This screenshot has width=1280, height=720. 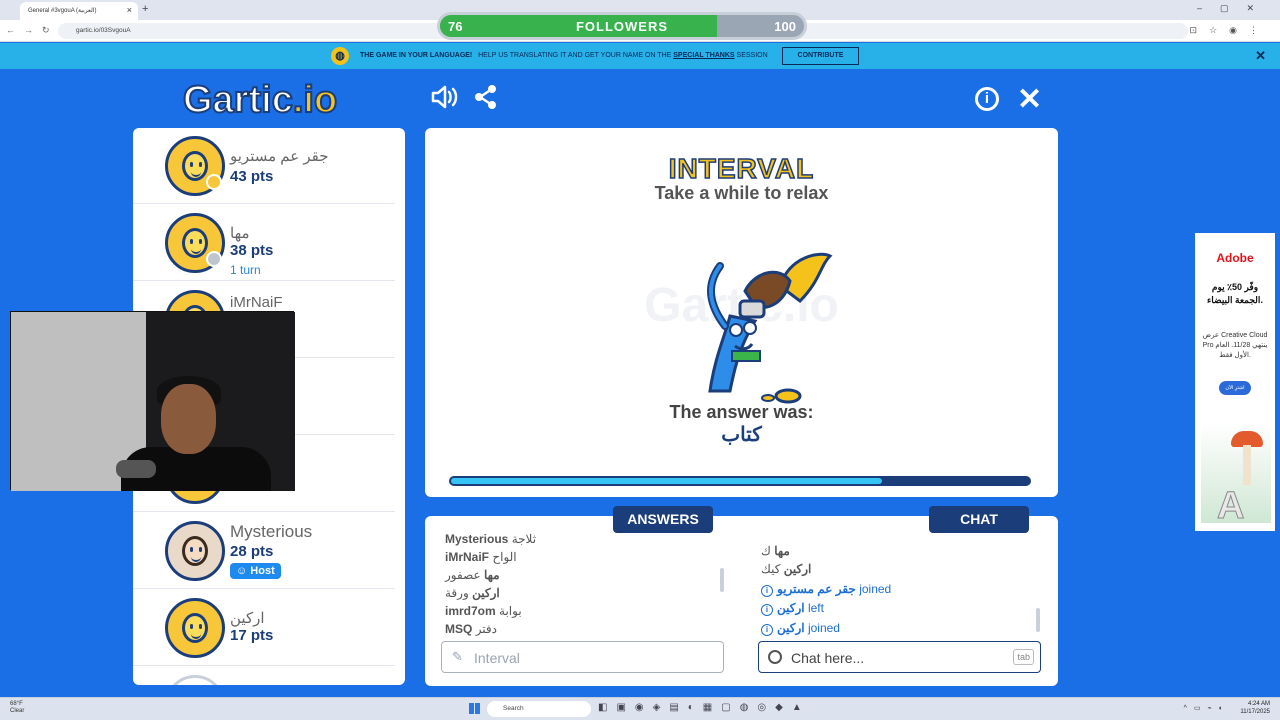 What do you see at coordinates (247, 618) in the screenshot?
I see `player-name: اركين` at bounding box center [247, 618].